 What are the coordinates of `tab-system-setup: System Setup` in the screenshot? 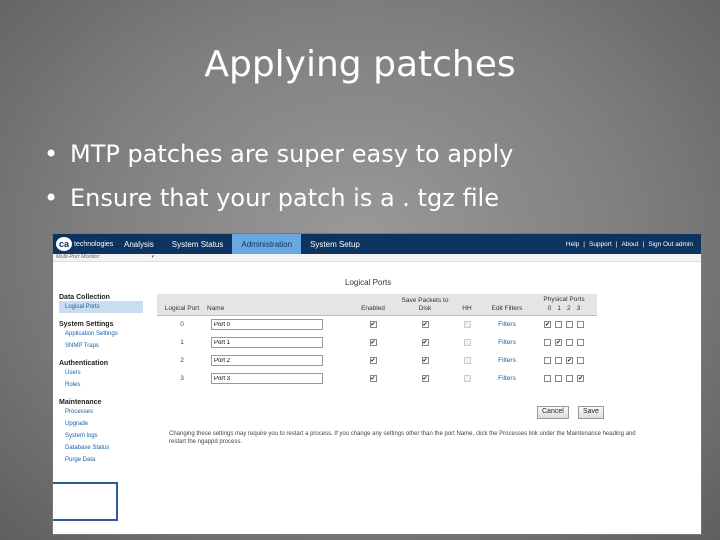 It's located at (335, 244).